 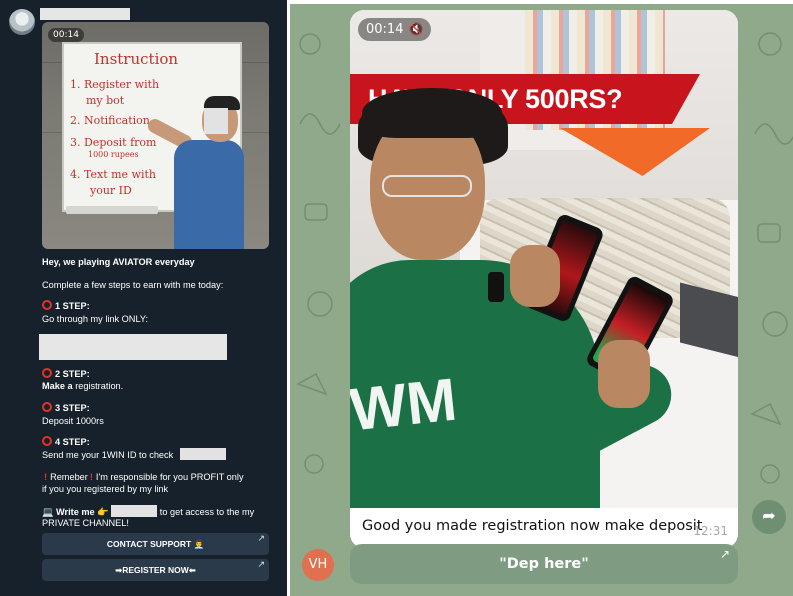 What do you see at coordinates (162, 442) in the screenshot?
I see `step-4-title: 4 STEP:` at bounding box center [162, 442].